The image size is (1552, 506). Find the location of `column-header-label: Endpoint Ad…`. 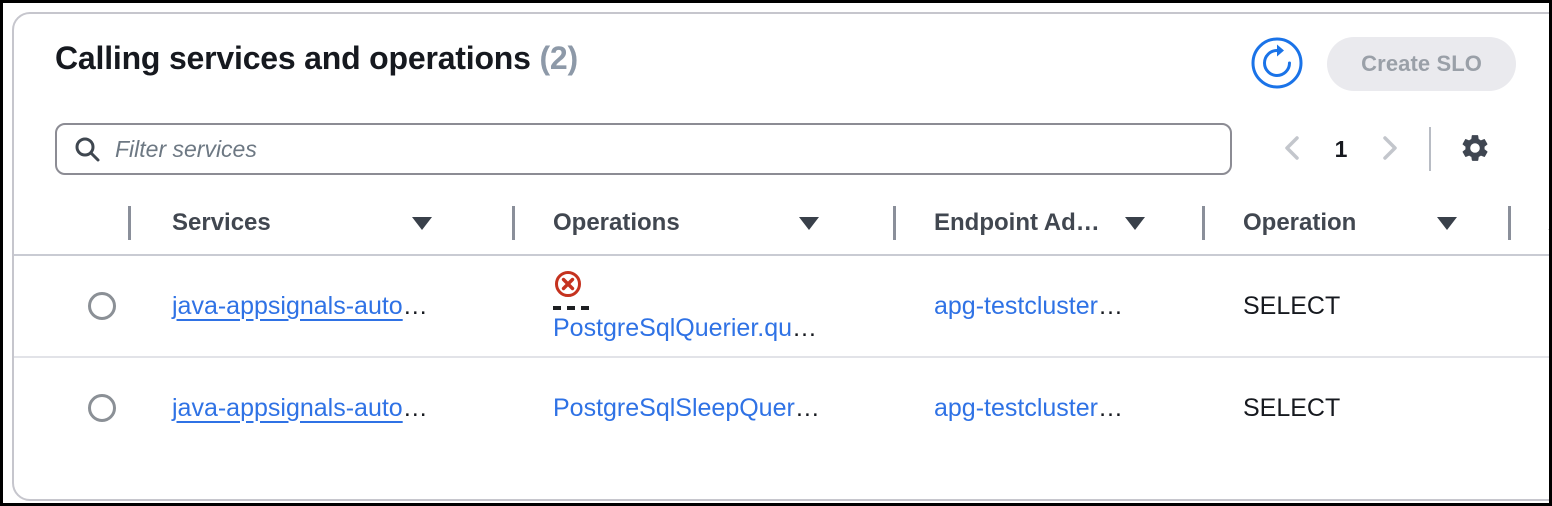

column-header-label: Endpoint Ad… is located at coordinates (1017, 222).